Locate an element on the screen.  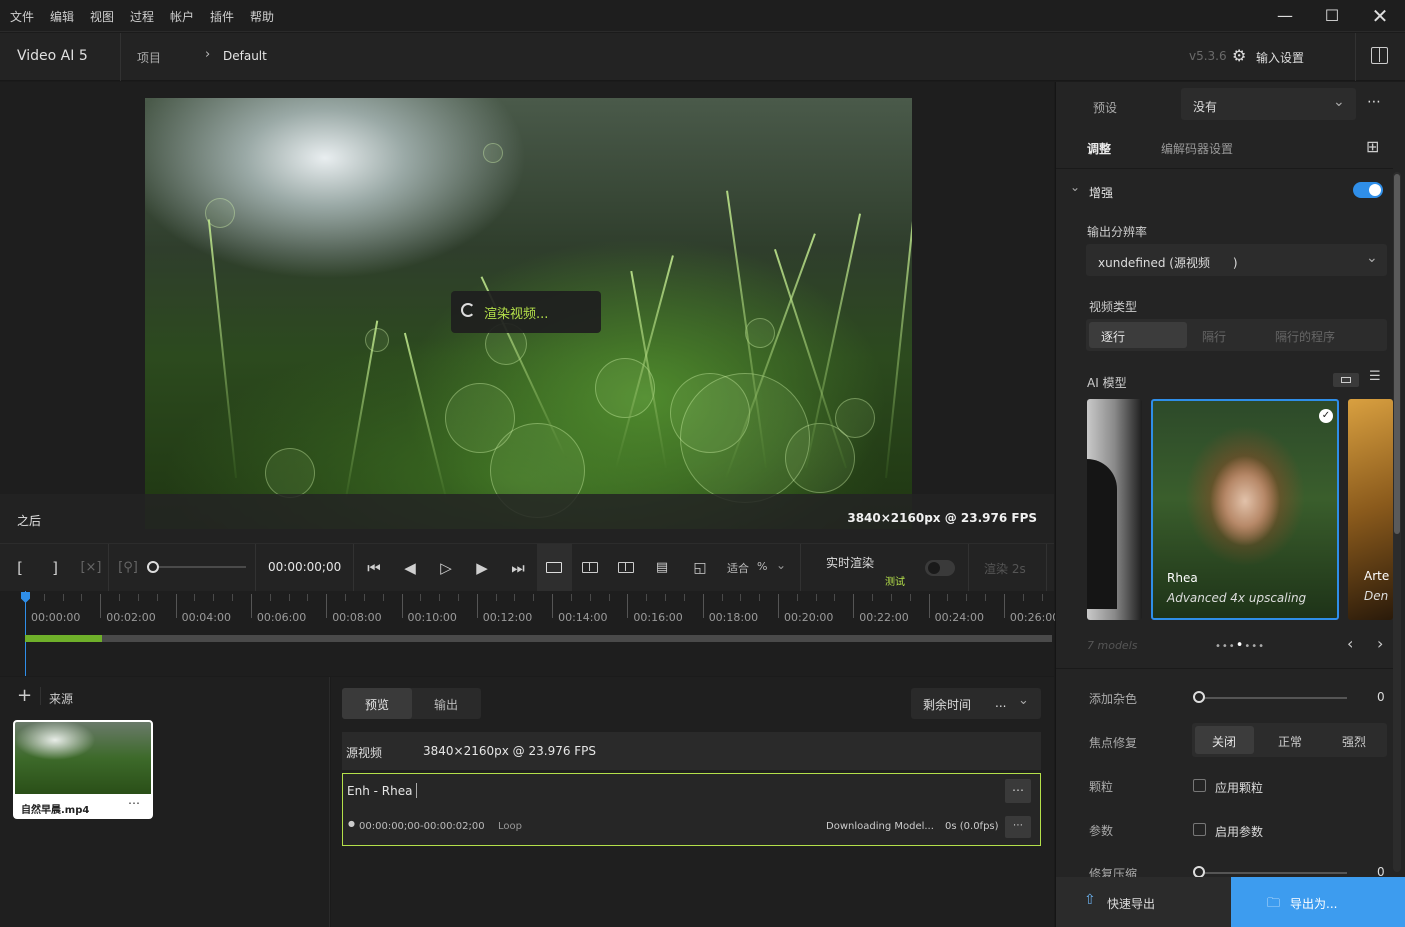
video-type-progressive: 逐行 is located at coordinates (1138, 335).